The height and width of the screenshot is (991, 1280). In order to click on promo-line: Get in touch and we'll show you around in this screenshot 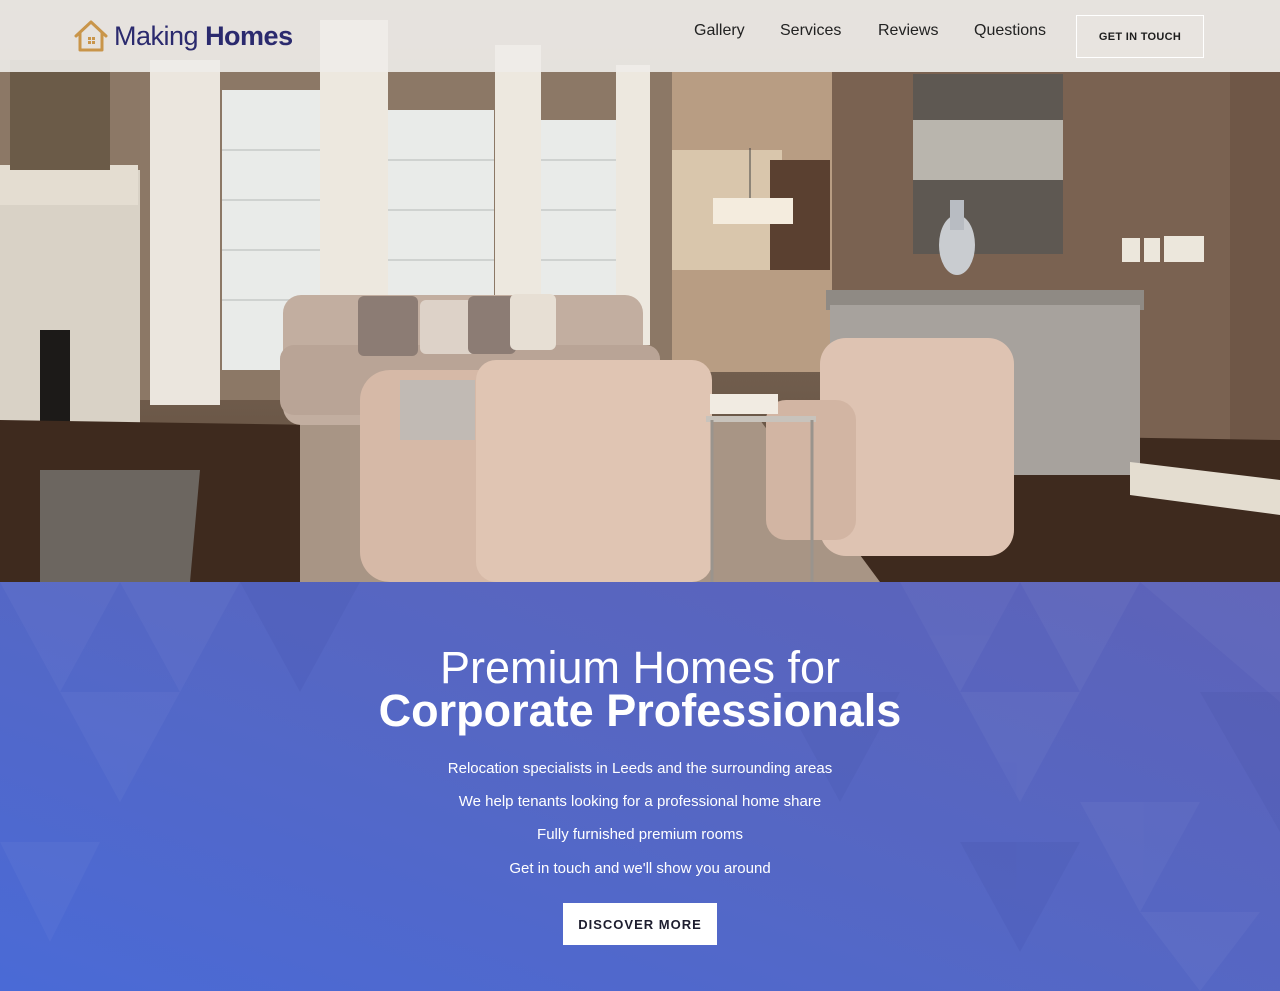, I will do `click(640, 868)`.